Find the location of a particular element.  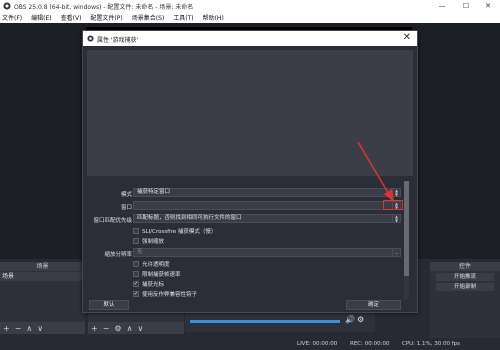

force-scaling-label: 强制缩放 is located at coordinates (153, 242).